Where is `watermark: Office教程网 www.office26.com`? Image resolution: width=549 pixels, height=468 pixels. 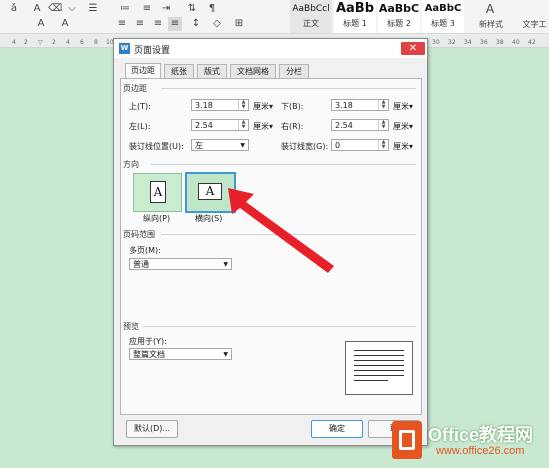
watermark: Office教程网 www.office26.com is located at coordinates (468, 442).